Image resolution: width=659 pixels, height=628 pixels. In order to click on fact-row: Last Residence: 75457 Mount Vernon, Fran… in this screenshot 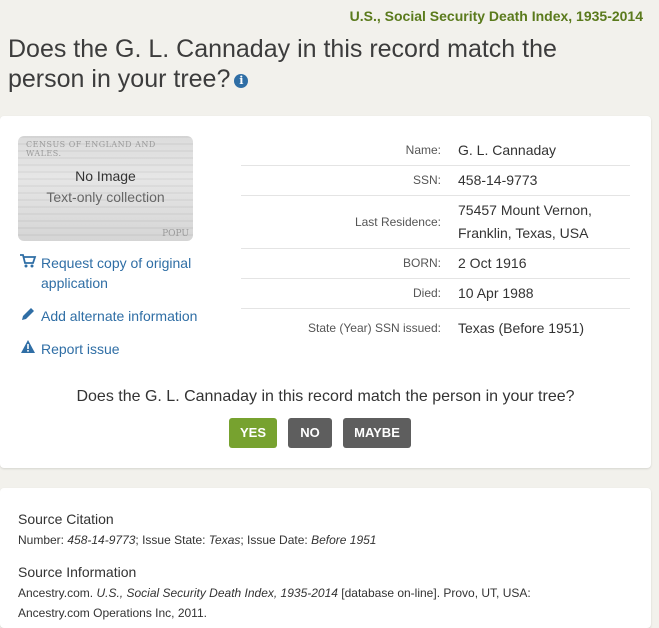, I will do `click(435, 222)`.